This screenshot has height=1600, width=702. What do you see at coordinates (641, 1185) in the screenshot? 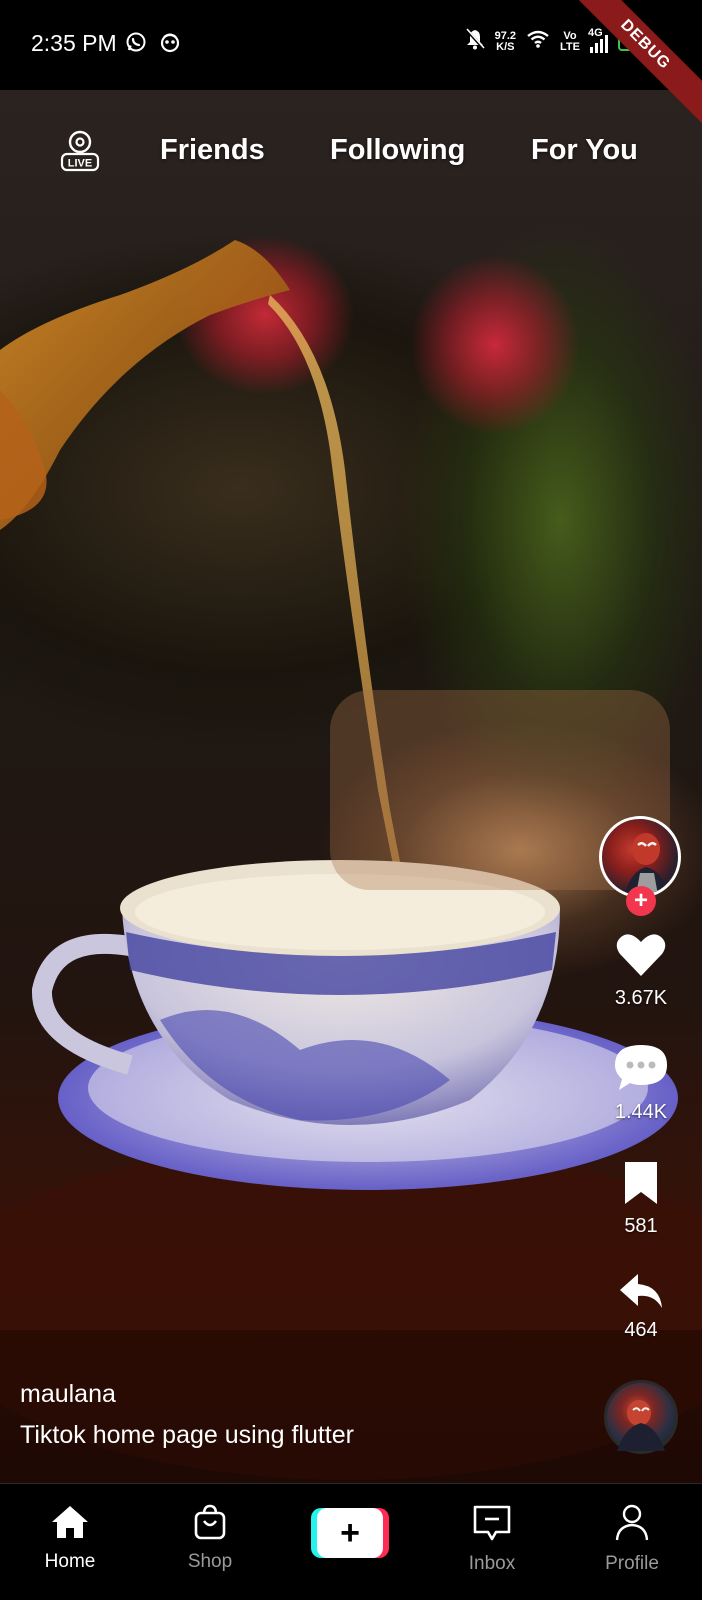
I see `bookmark-icon` at bounding box center [641, 1185].